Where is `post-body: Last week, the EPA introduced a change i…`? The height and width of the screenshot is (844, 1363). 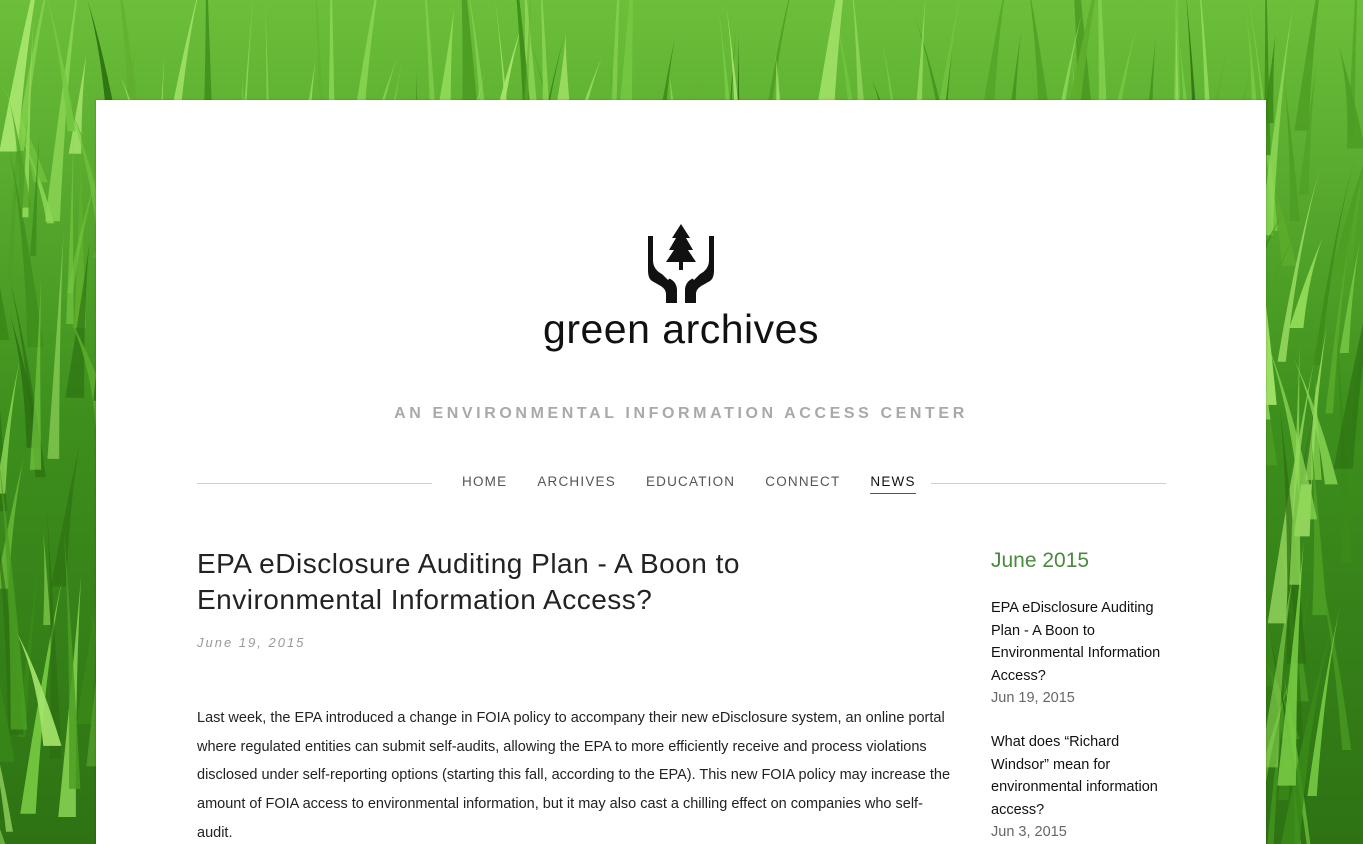
post-body: Last week, the EPA introduced a change i… is located at coordinates (574, 775).